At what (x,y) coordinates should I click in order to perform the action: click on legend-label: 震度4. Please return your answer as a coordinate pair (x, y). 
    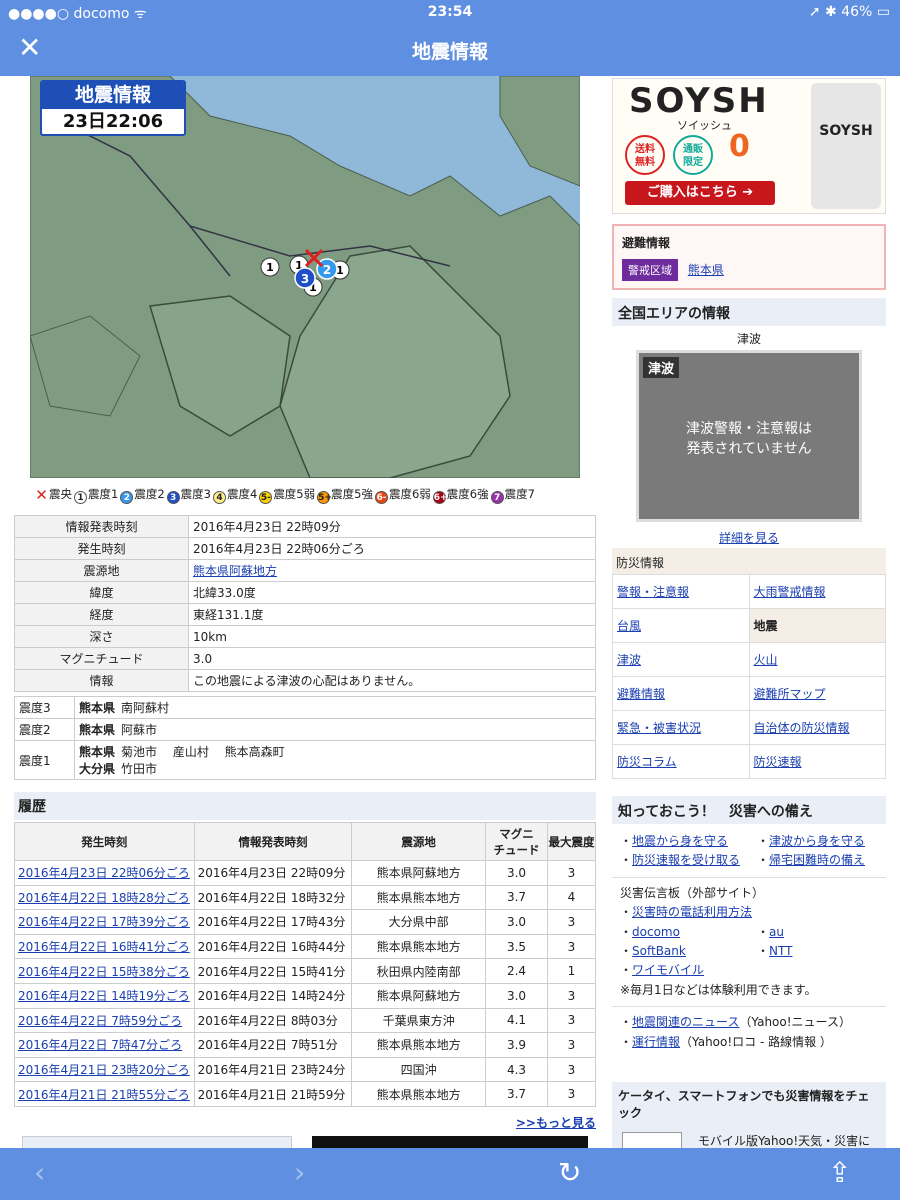
    Looking at the image, I should click on (242, 494).